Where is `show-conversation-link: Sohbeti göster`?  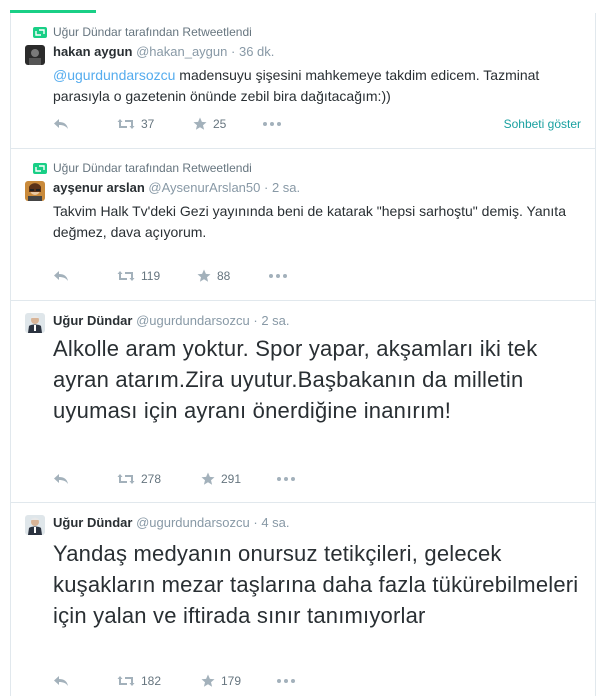
show-conversation-link: Sohbeti göster is located at coordinates (542, 124).